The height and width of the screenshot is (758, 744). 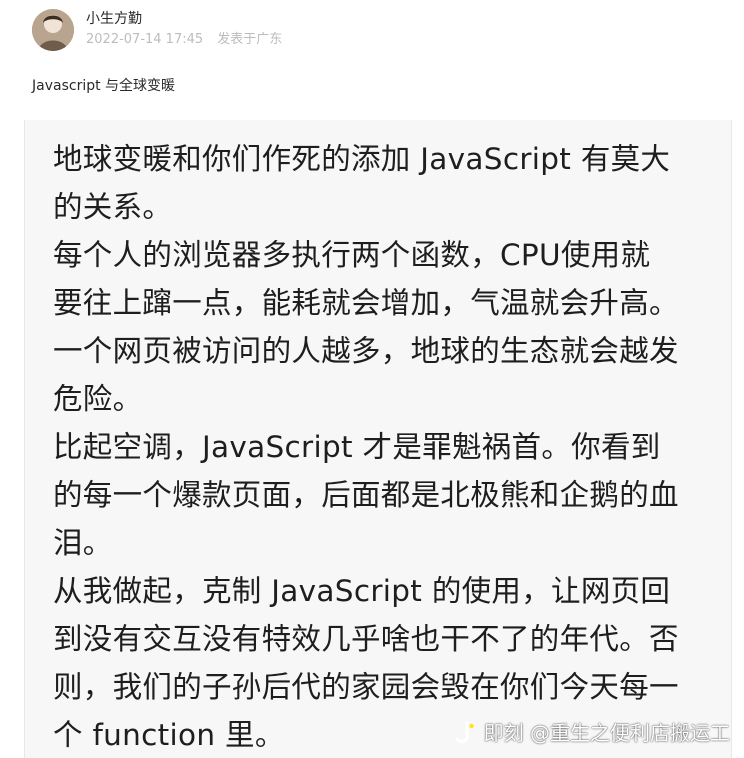 What do you see at coordinates (366, 639) in the screenshot?
I see `body-line: 到没有交互没有特效几乎啥也干不了的年代。否` at bounding box center [366, 639].